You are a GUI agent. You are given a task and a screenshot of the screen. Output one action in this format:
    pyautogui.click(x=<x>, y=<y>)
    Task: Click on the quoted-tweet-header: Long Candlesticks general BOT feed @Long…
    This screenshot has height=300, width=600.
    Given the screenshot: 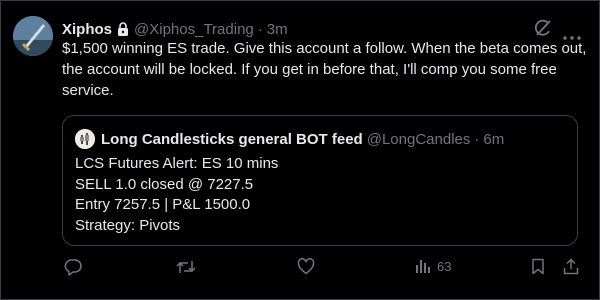 What is the action you would take?
    pyautogui.click(x=289, y=139)
    